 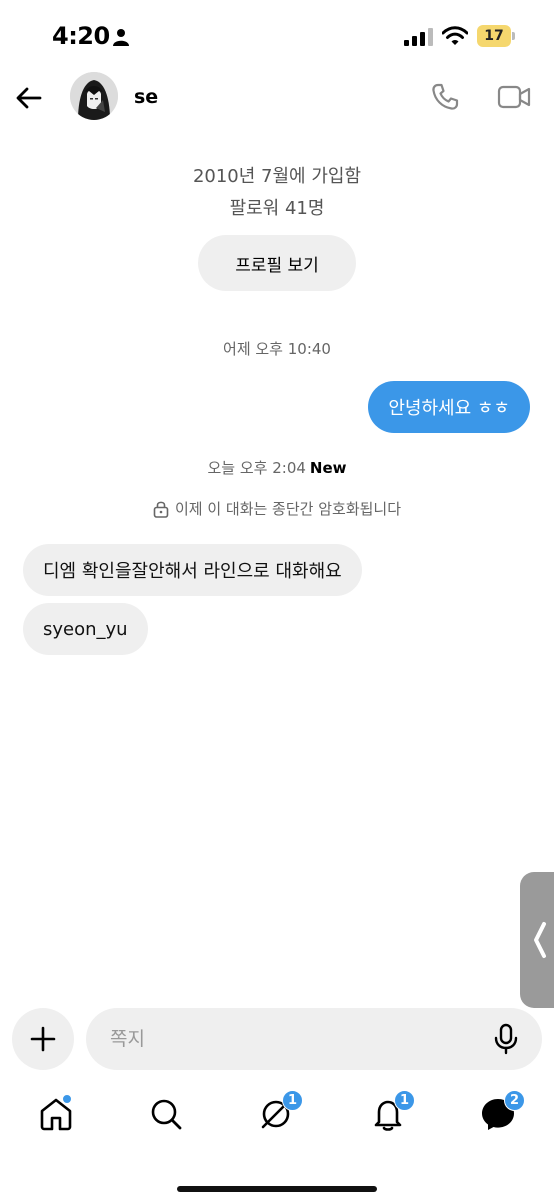 I want to click on back-arrow-icon, so click(x=30, y=98).